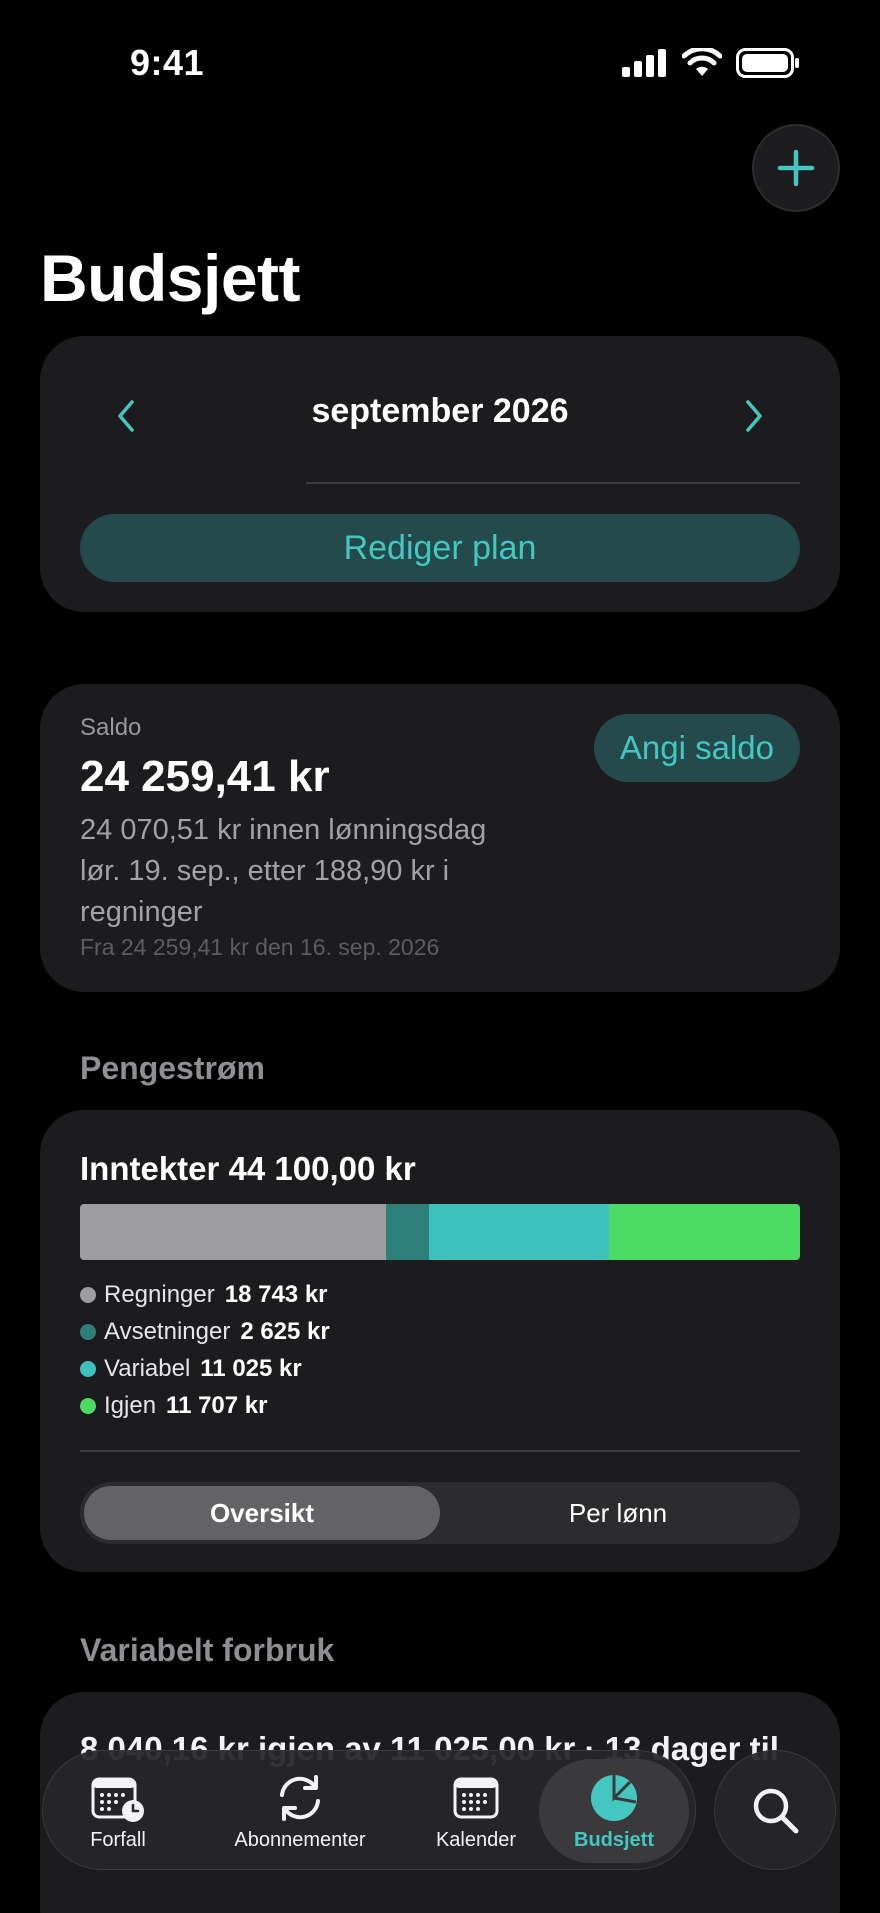  I want to click on calendar-icon, so click(476, 1798).